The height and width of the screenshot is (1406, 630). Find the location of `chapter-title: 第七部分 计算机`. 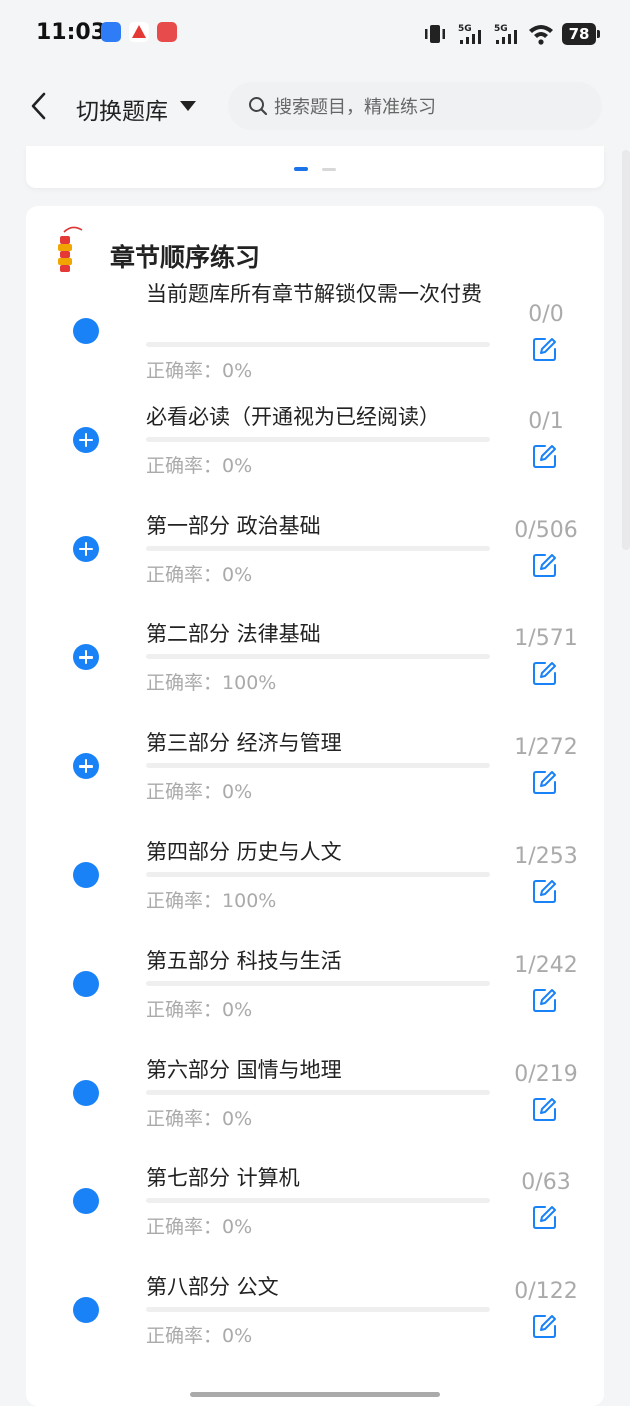

chapter-title: 第七部分 计算机 is located at coordinates (321, 1178).